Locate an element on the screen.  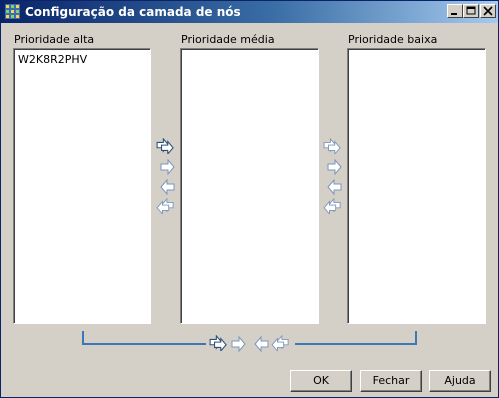
low-priority-label: Prioridade baixa is located at coordinates (393, 39).